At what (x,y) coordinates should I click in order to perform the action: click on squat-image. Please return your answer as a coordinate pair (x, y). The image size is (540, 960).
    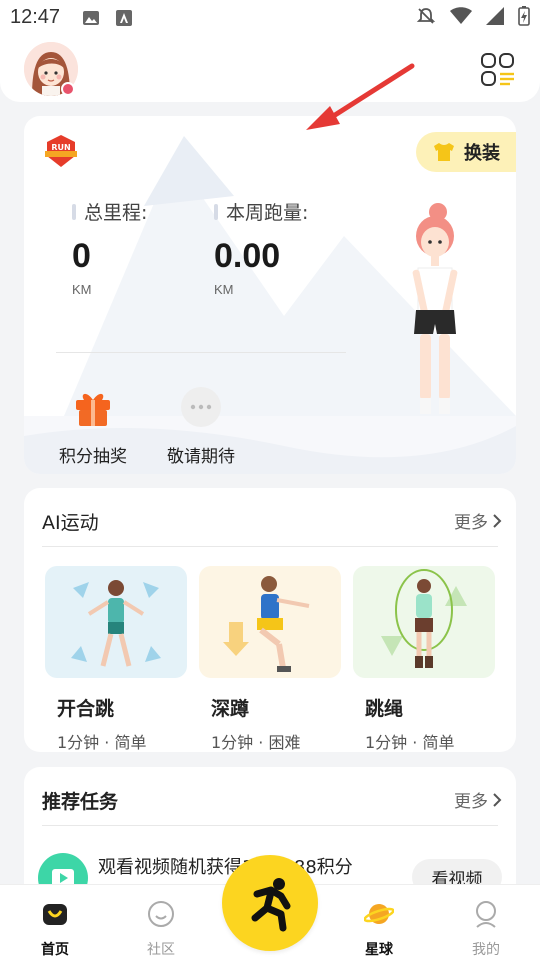
    Looking at the image, I should click on (270, 622).